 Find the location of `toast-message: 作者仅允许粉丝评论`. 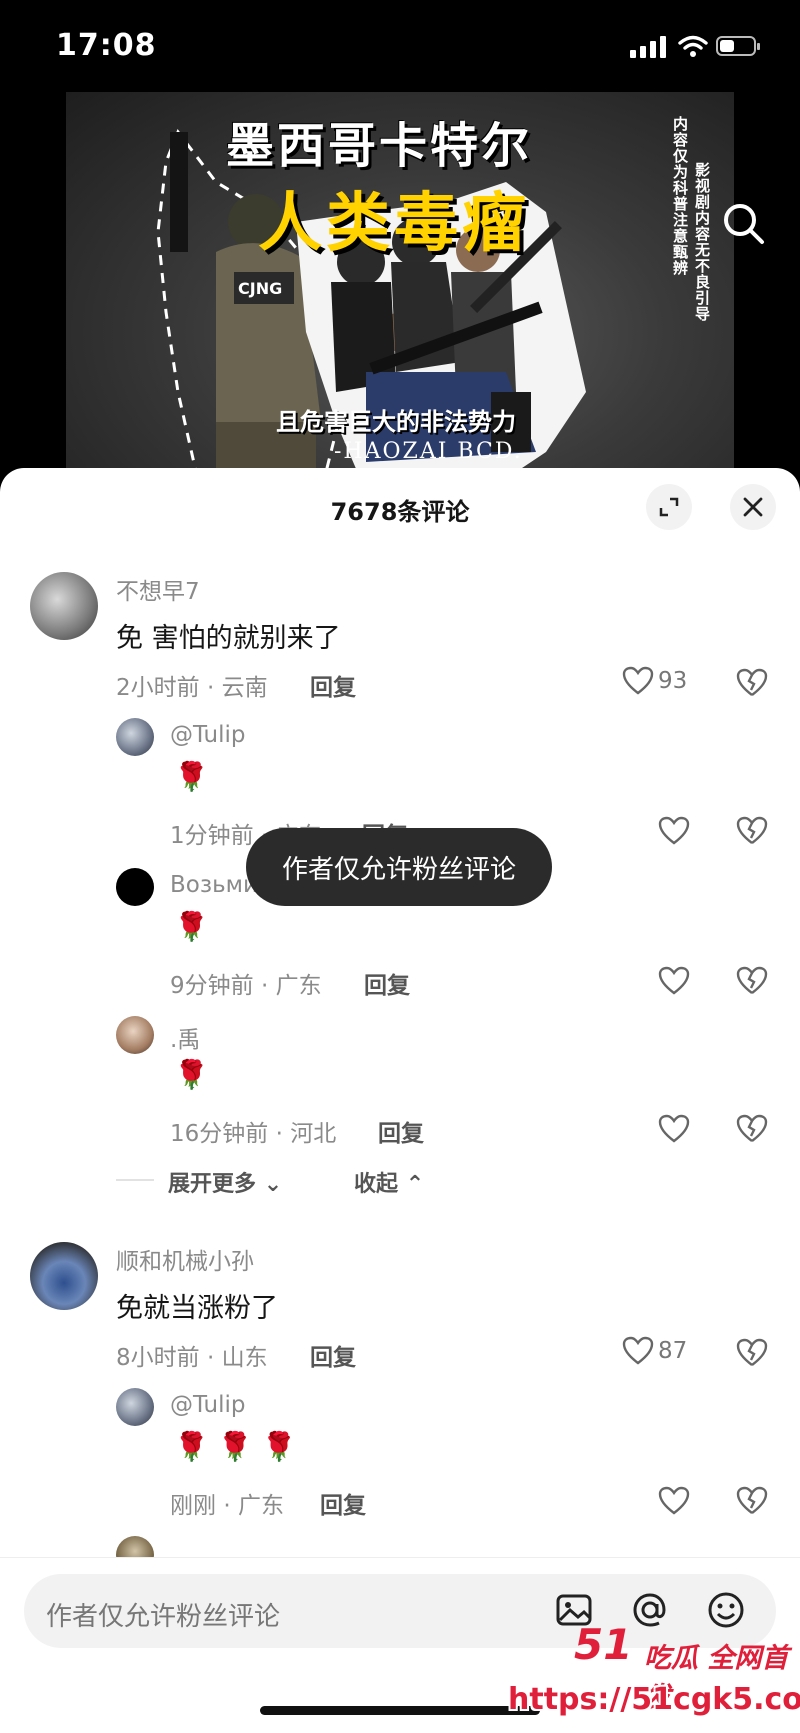

toast-message: 作者仅允许粉丝评论 is located at coordinates (399, 867).